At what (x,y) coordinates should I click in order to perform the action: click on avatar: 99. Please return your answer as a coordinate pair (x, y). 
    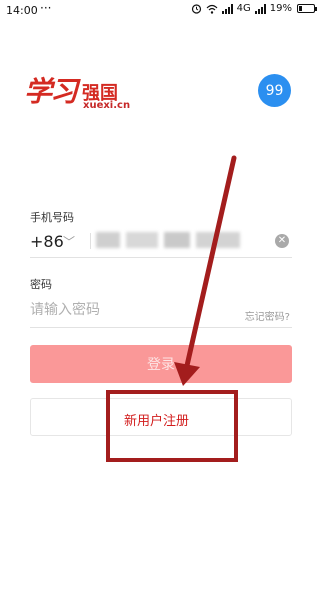
    Looking at the image, I should click on (274, 90).